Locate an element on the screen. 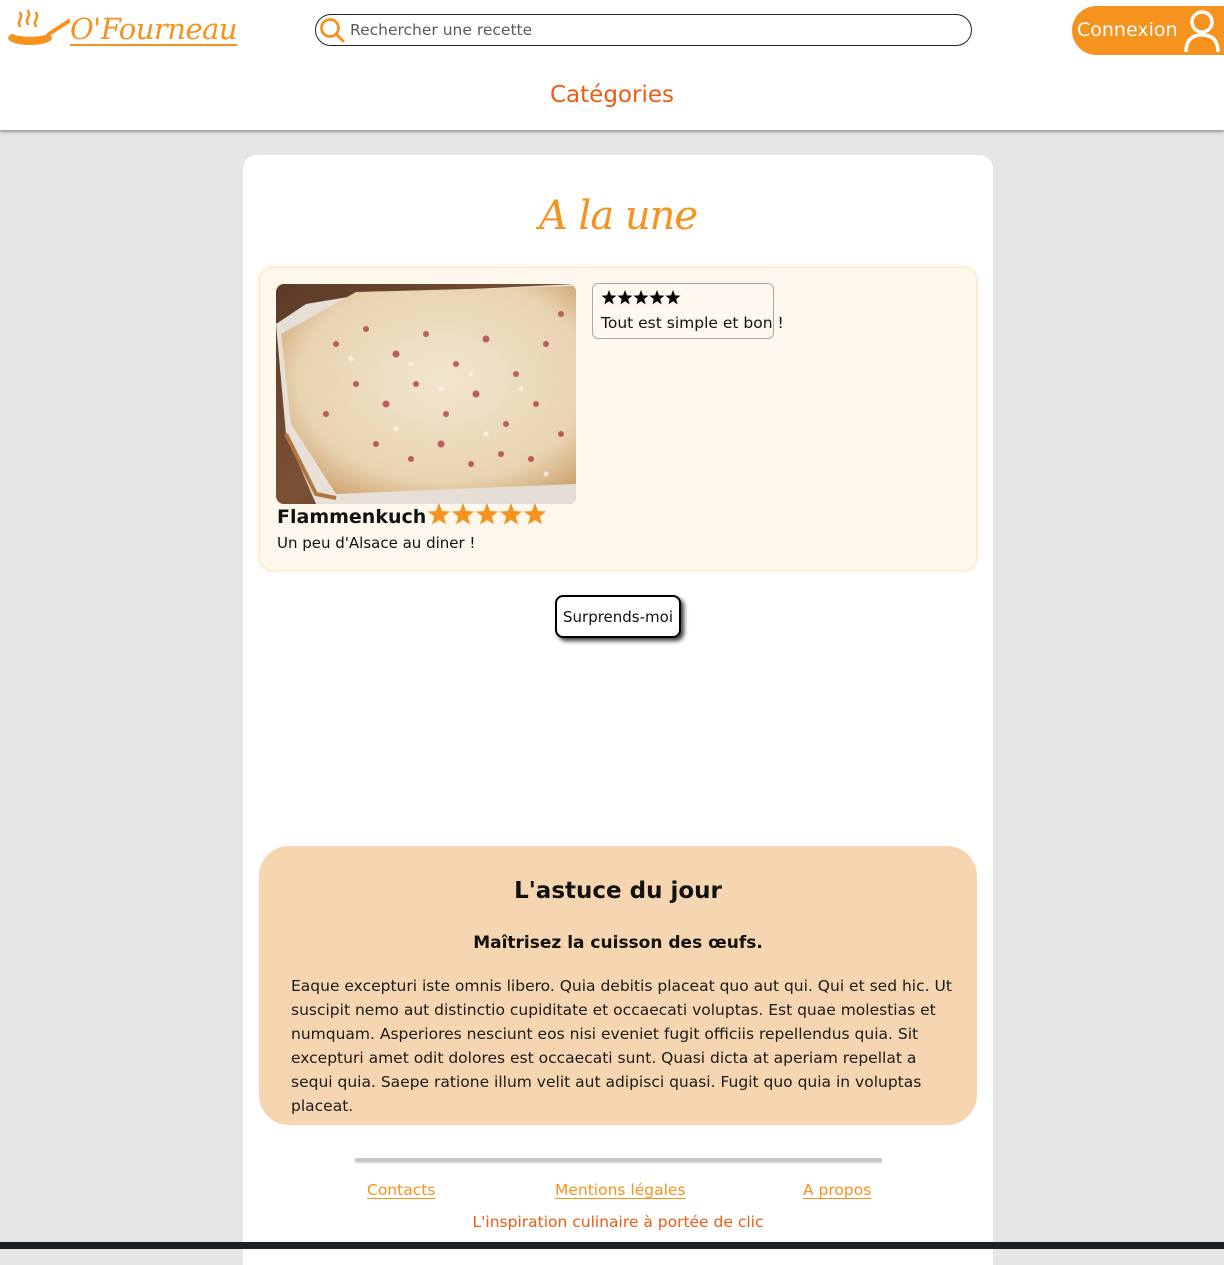 The height and width of the screenshot is (1265, 1224). footer-link-about: A propos is located at coordinates (837, 1190).